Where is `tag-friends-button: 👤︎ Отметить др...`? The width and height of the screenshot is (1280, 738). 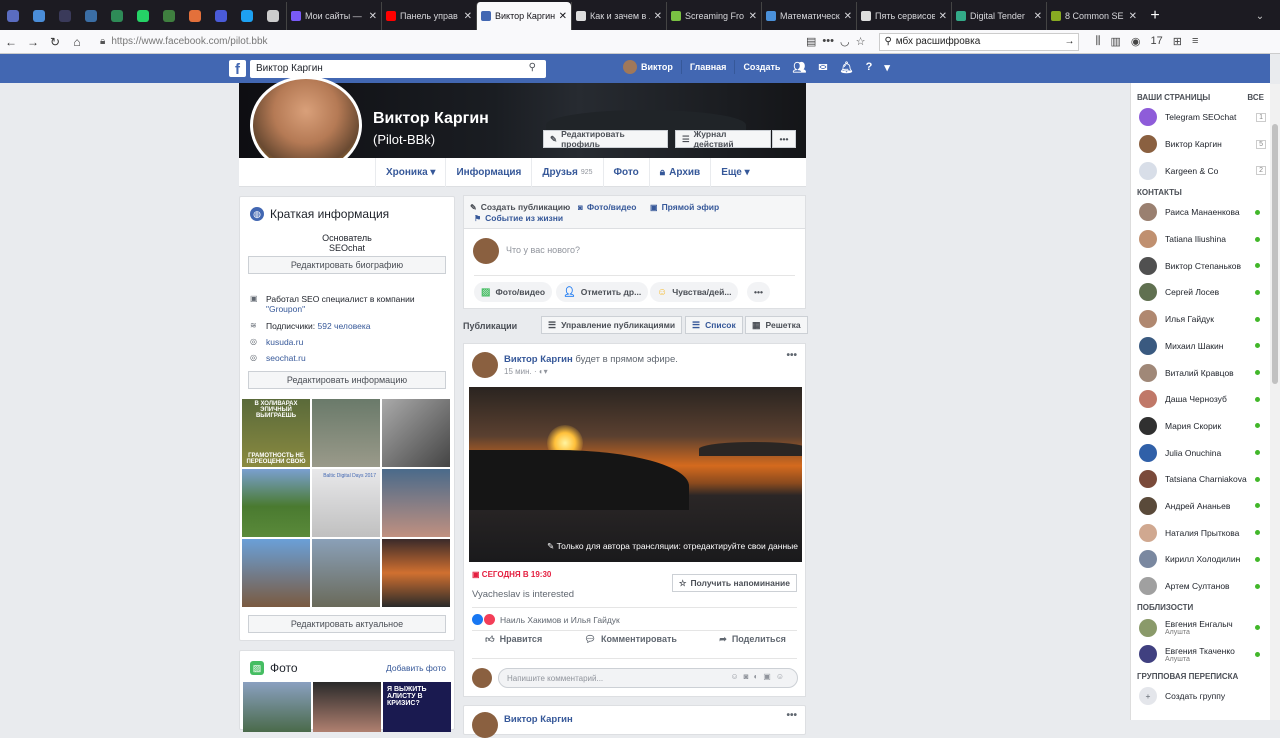
tag-friends-button: 👤︎ Отметить др... is located at coordinates (602, 292).